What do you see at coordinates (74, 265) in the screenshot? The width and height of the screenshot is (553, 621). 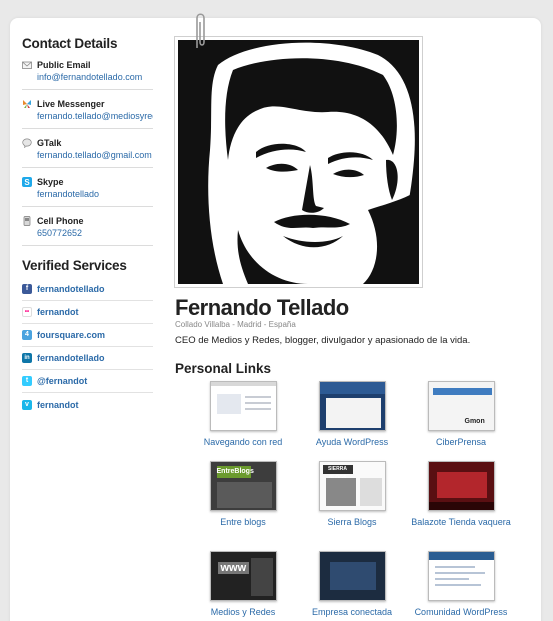 I see `verified-heading: Verified Services` at bounding box center [74, 265].